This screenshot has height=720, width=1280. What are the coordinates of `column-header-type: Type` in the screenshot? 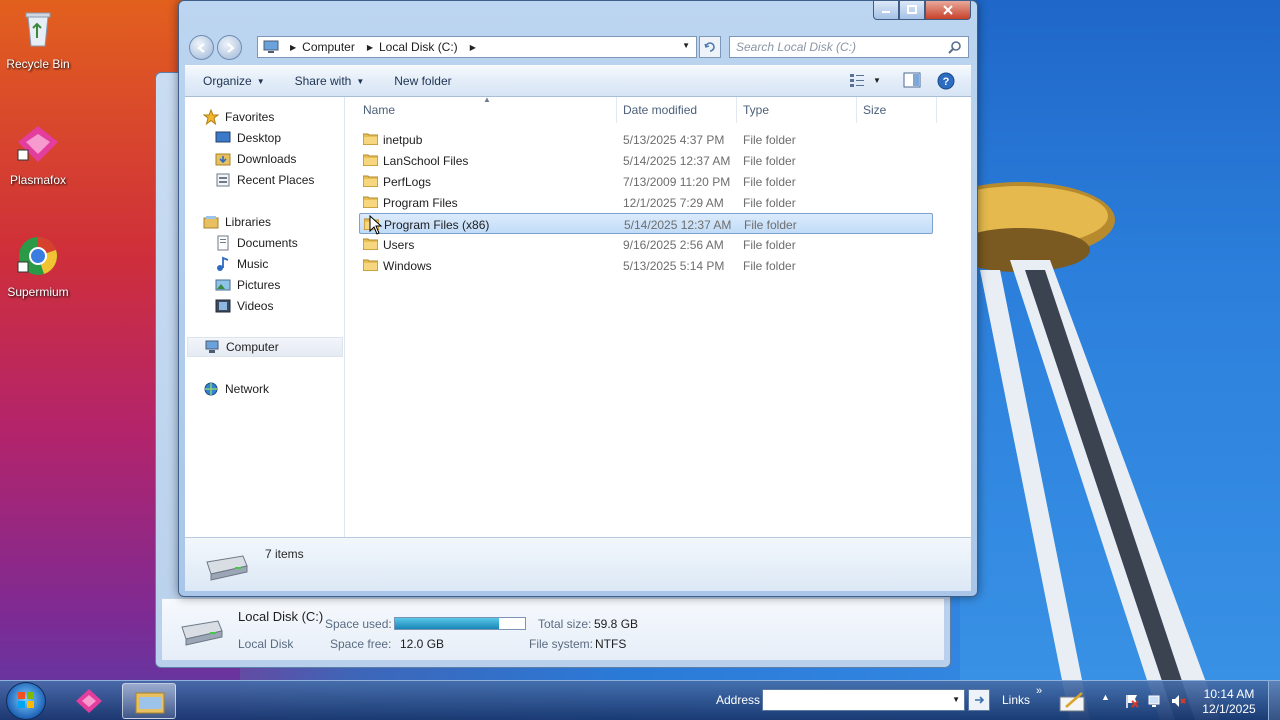 It's located at (797, 110).